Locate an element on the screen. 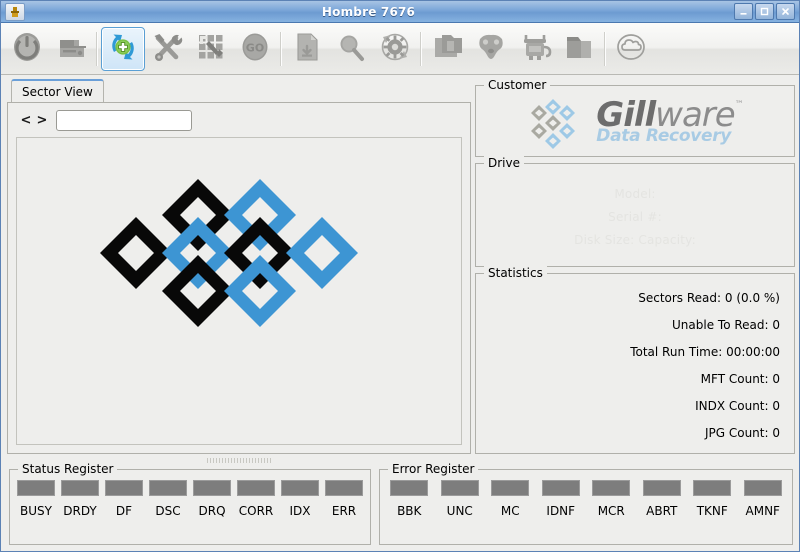 The image size is (800, 552). gear-icon is located at coordinates (395, 49).